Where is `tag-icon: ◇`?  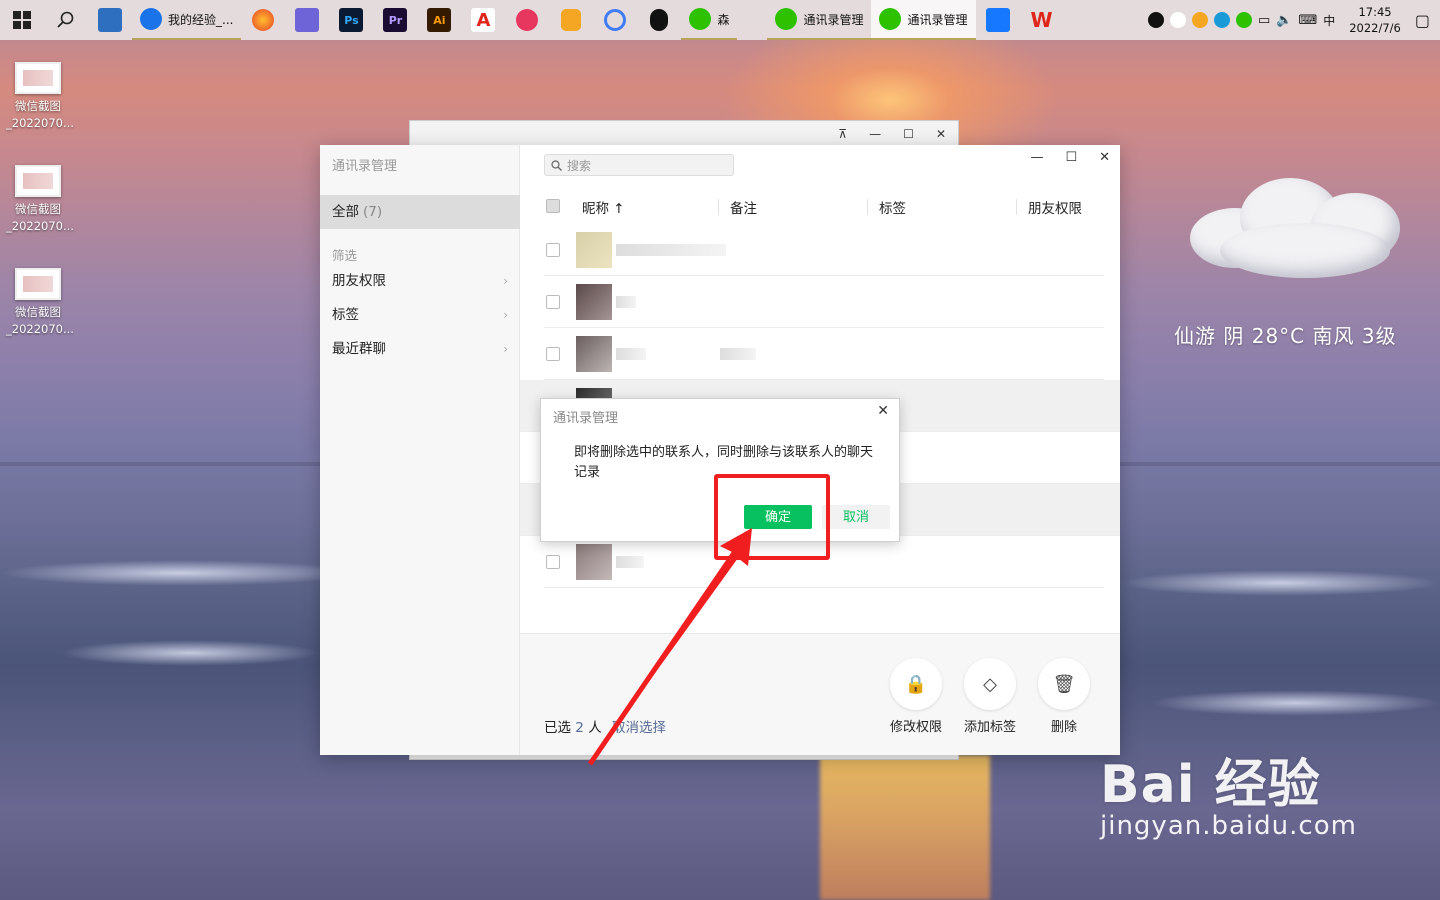
tag-icon: ◇ is located at coordinates (990, 684).